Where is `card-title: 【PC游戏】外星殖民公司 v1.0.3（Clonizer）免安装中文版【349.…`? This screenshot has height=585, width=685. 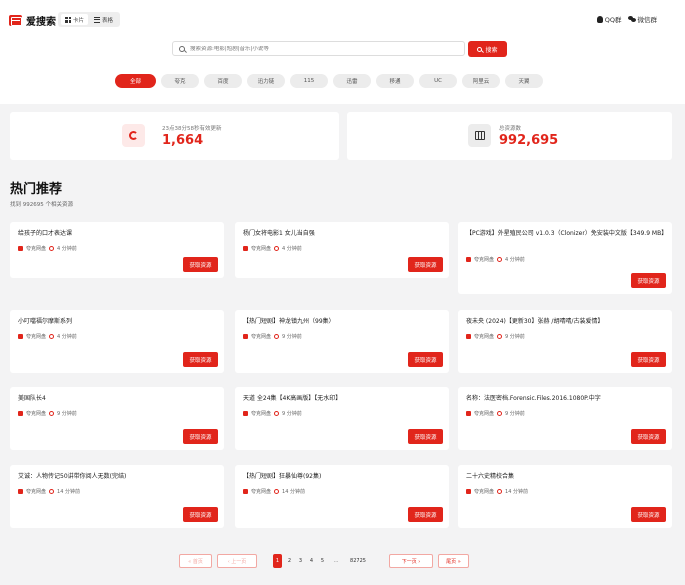
card-title: 【PC游戏】外星殖民公司 v1.0.3（Clonizer）免安装中文版【349.… is located at coordinates (566, 233).